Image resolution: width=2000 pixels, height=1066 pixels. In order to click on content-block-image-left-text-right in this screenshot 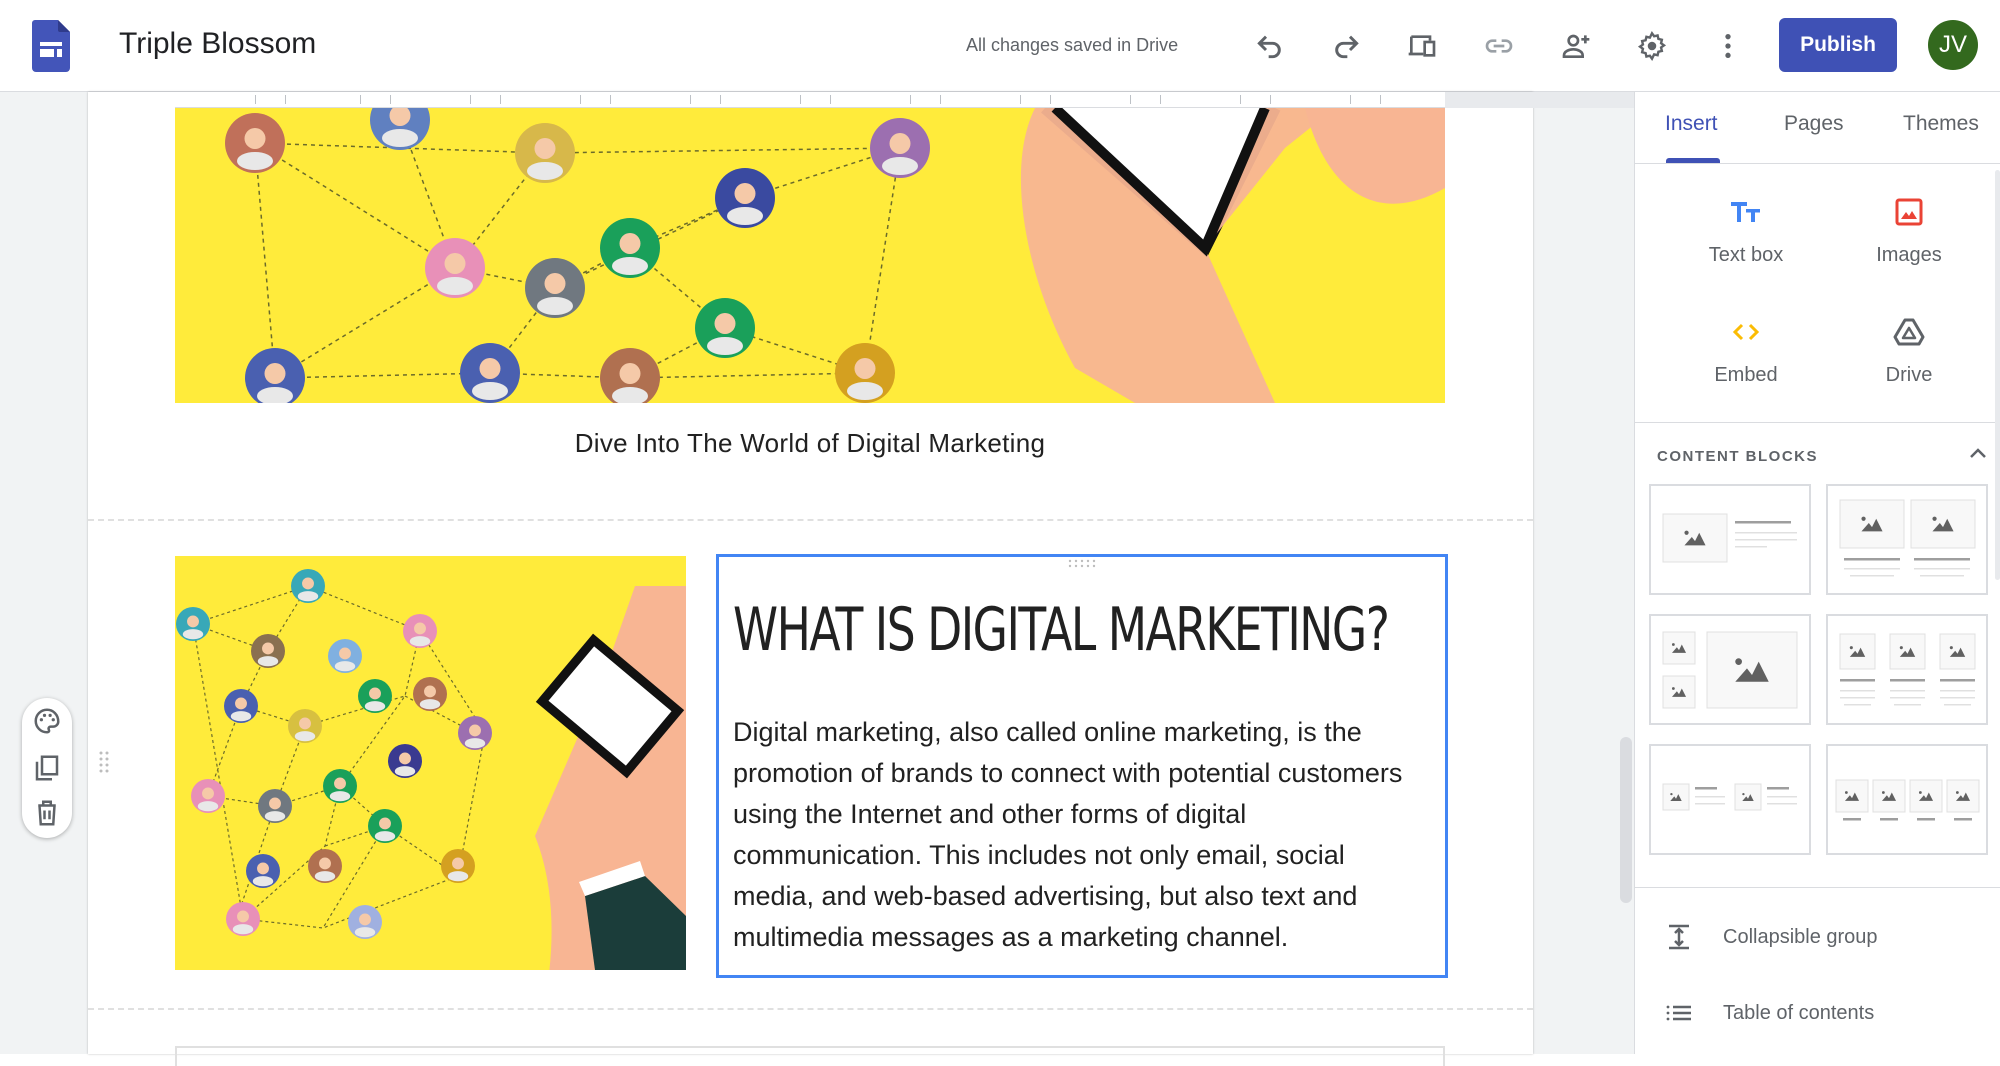, I will do `click(1730, 539)`.